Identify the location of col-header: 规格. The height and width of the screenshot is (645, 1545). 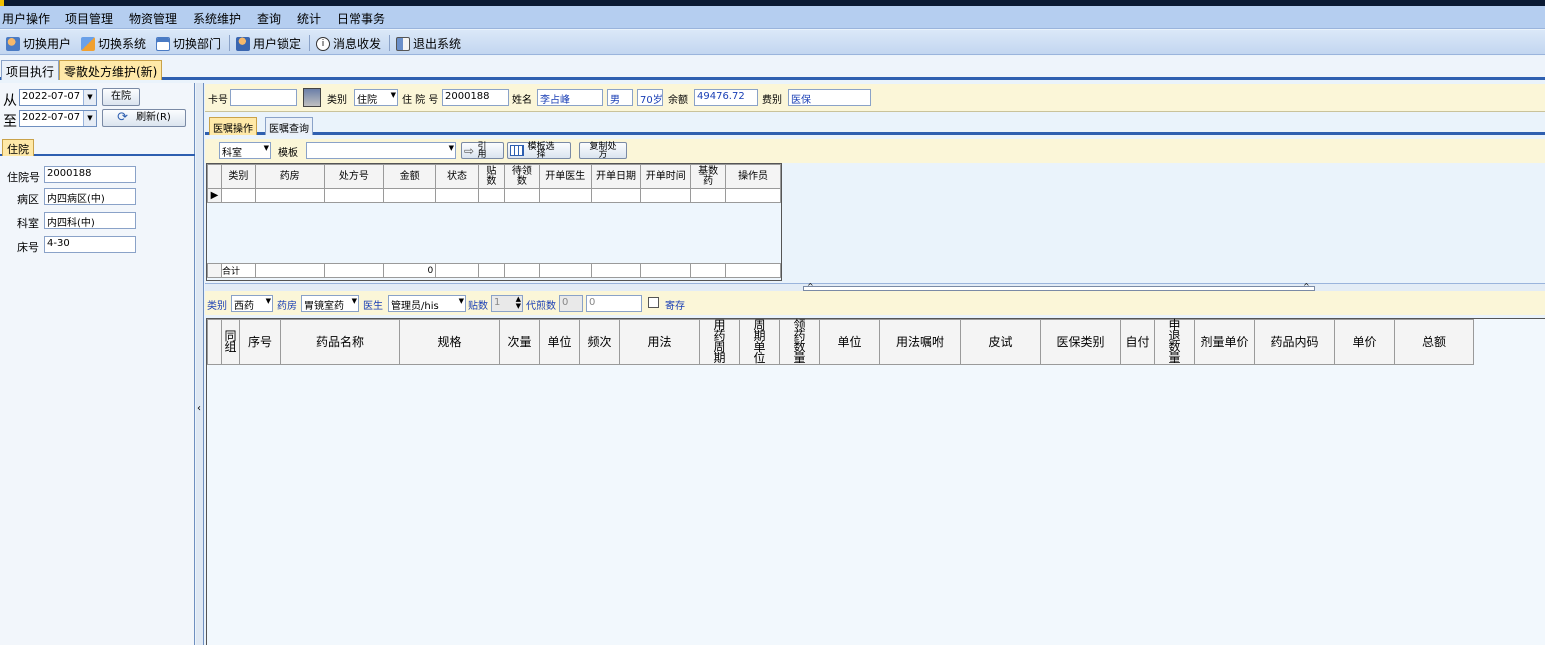
(449, 342).